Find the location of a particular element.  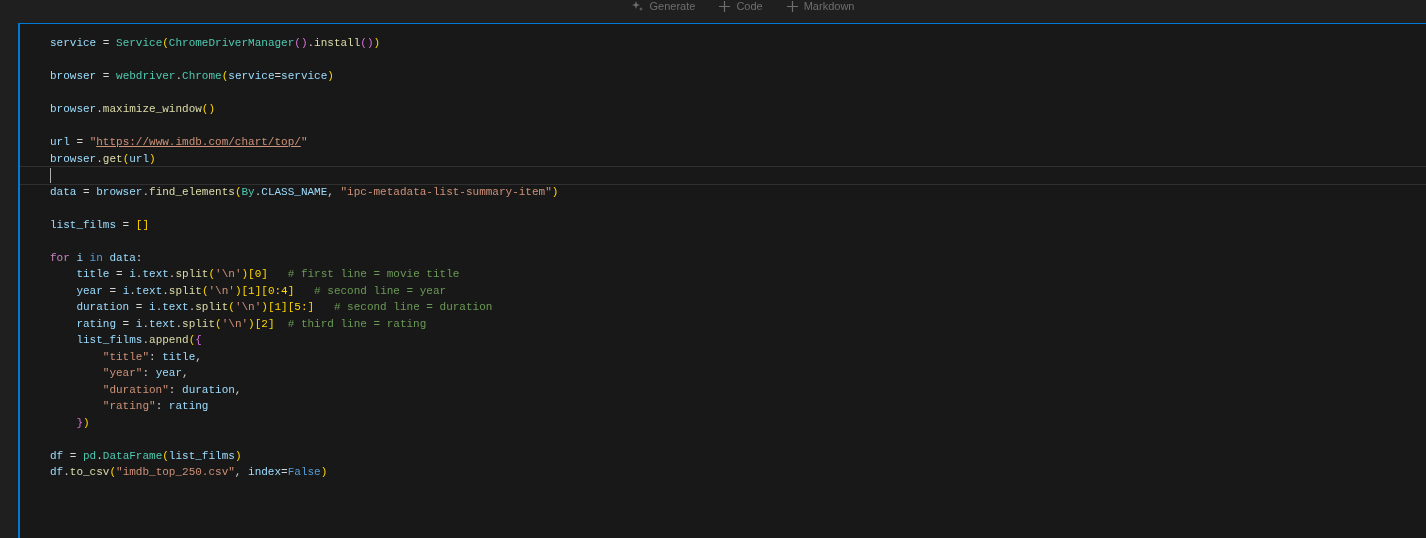

code-line: list_films = [] is located at coordinates (100, 224).